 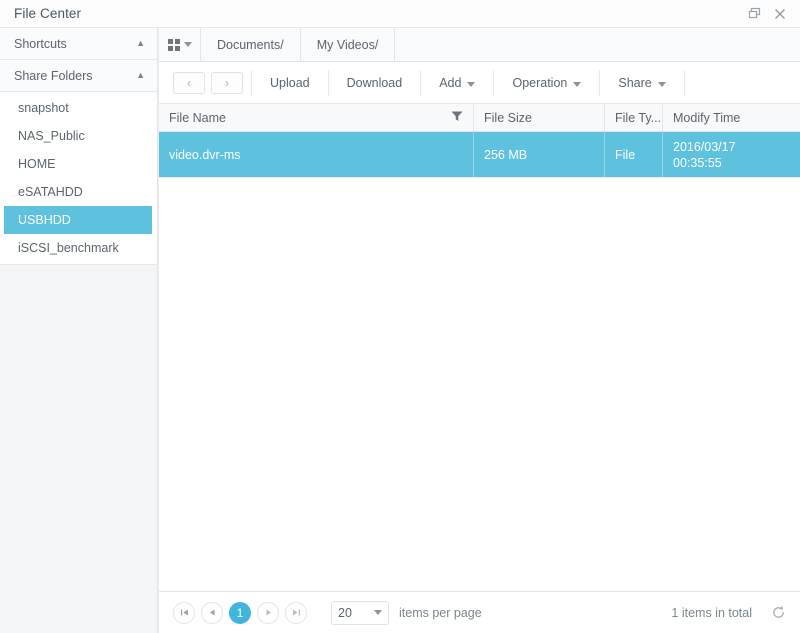 I want to click on sidebar-item-label: eSATAHDD, so click(x=50, y=192).